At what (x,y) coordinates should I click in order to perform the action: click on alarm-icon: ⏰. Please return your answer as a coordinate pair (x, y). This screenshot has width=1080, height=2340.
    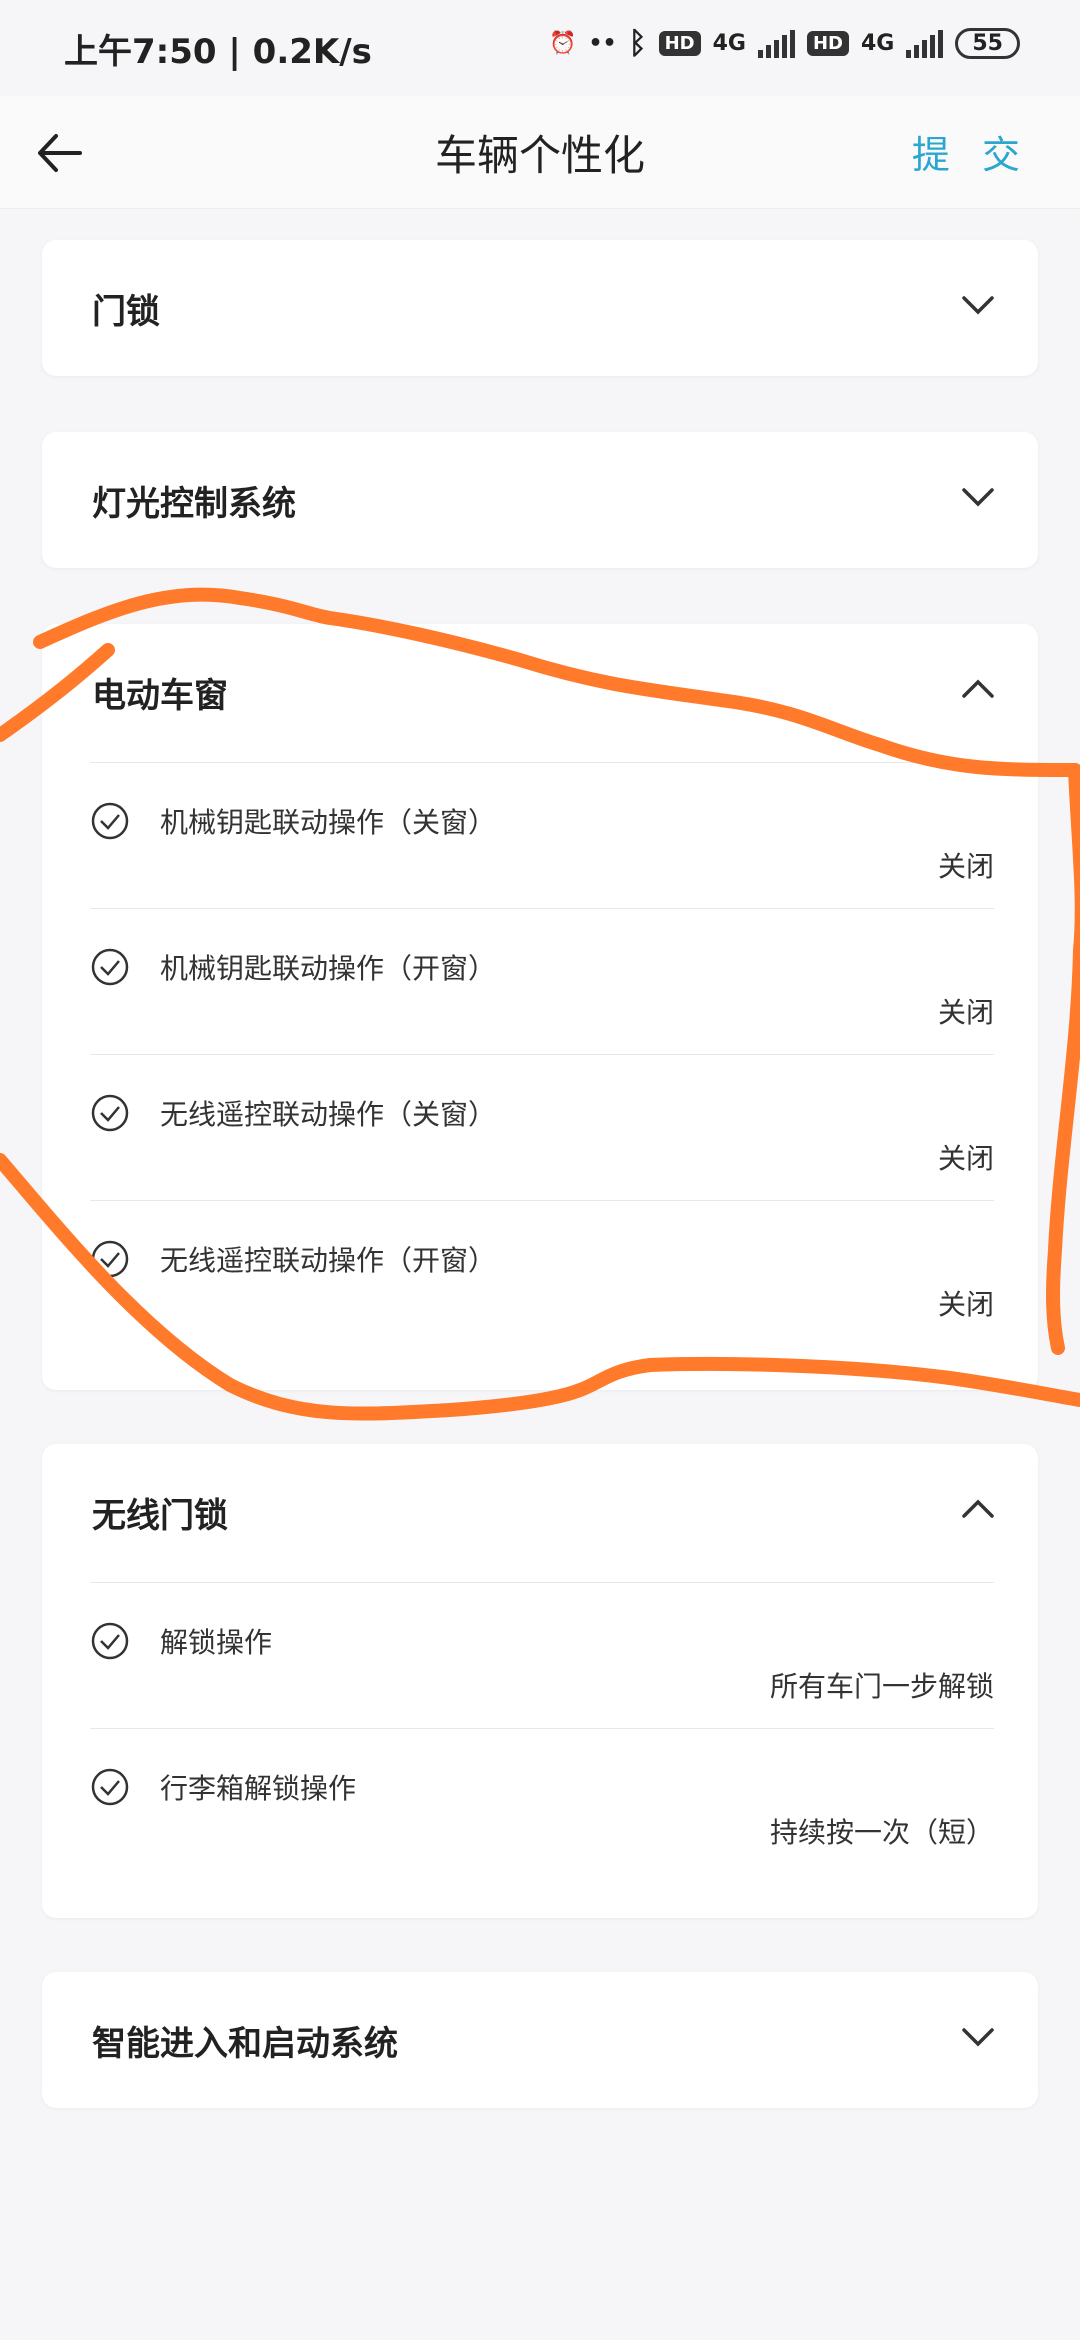
    Looking at the image, I should click on (563, 43).